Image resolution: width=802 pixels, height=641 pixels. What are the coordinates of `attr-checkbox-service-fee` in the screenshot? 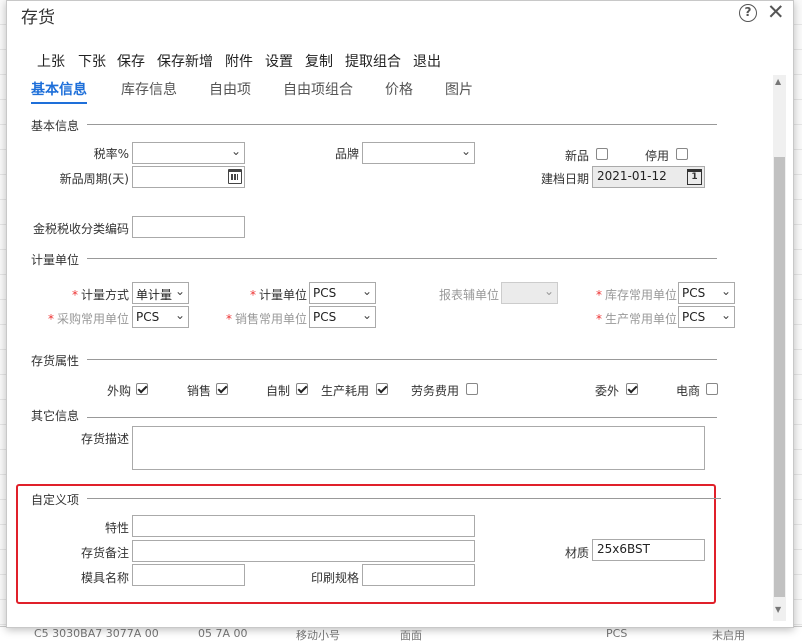 It's located at (472, 389).